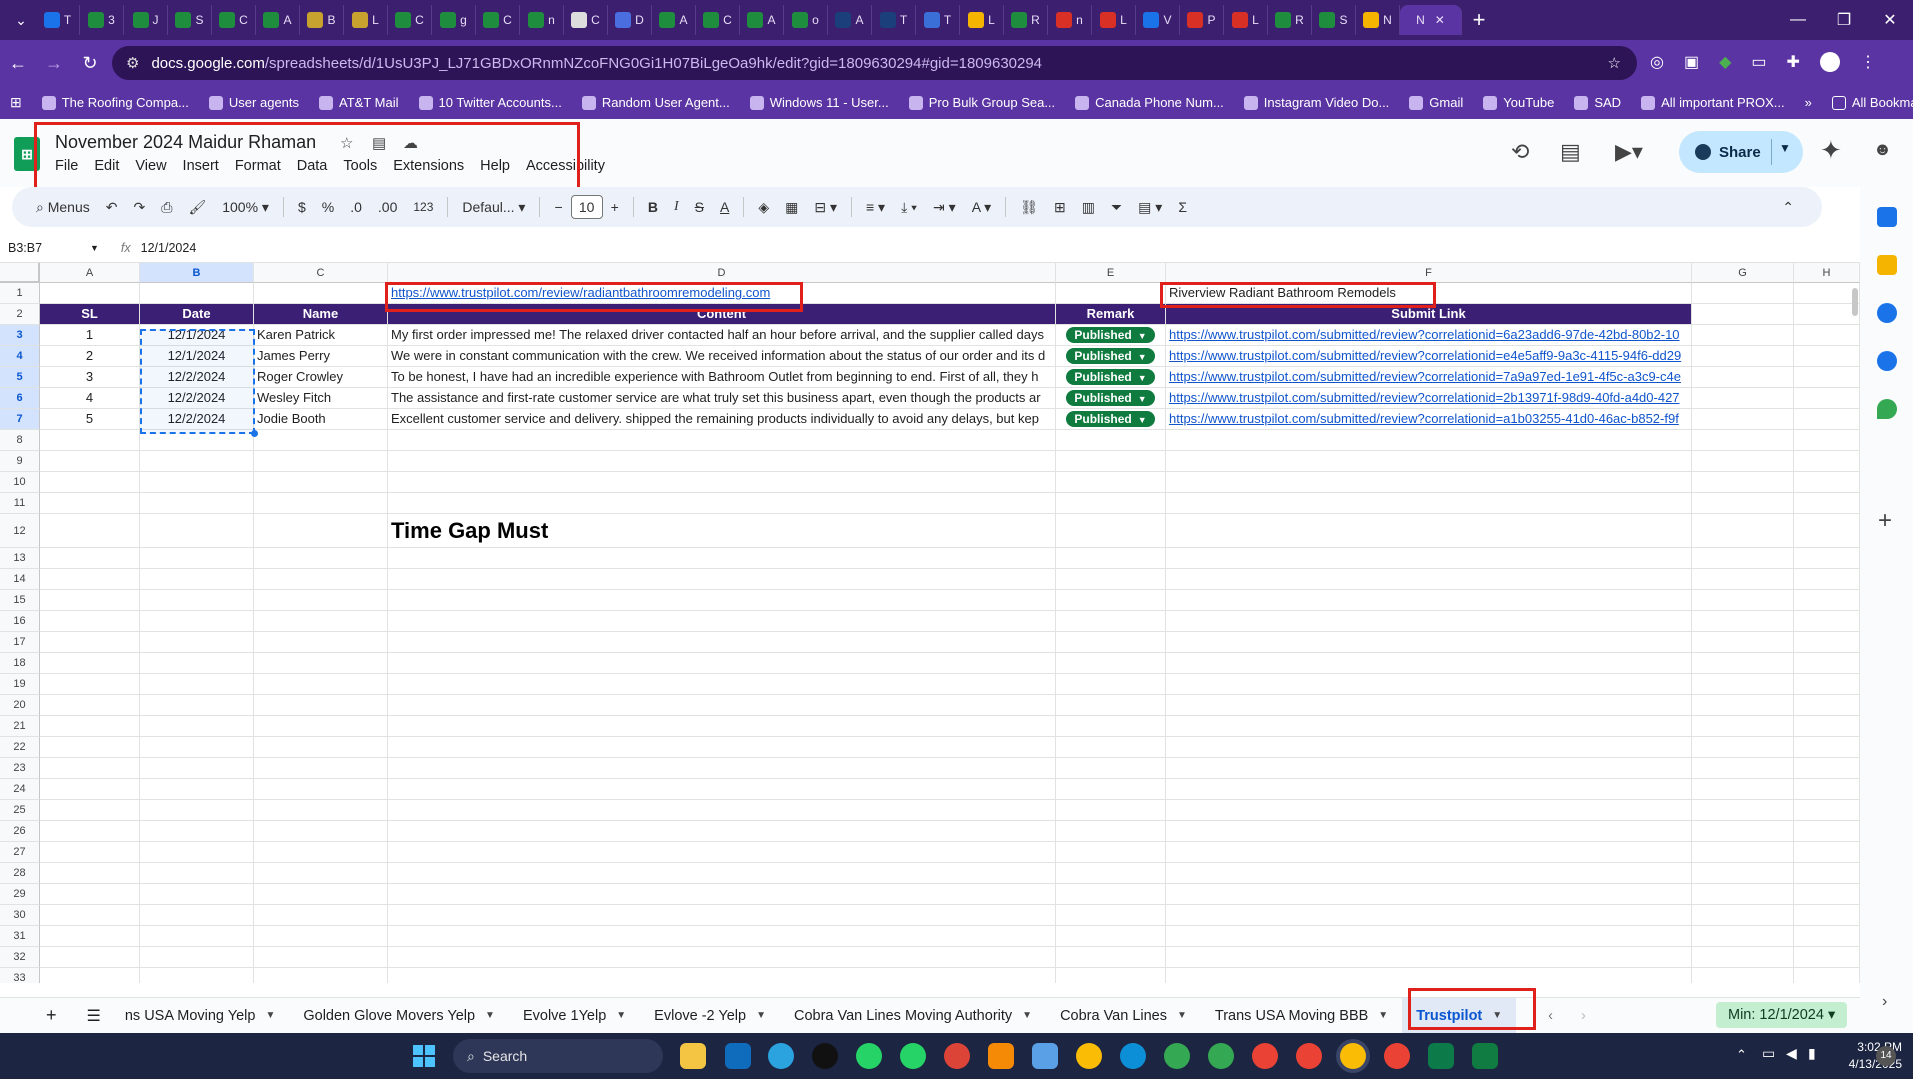 This screenshot has height=1079, width=1913. What do you see at coordinates (806, 20) in the screenshot?
I see `browser-tab: o` at bounding box center [806, 20].